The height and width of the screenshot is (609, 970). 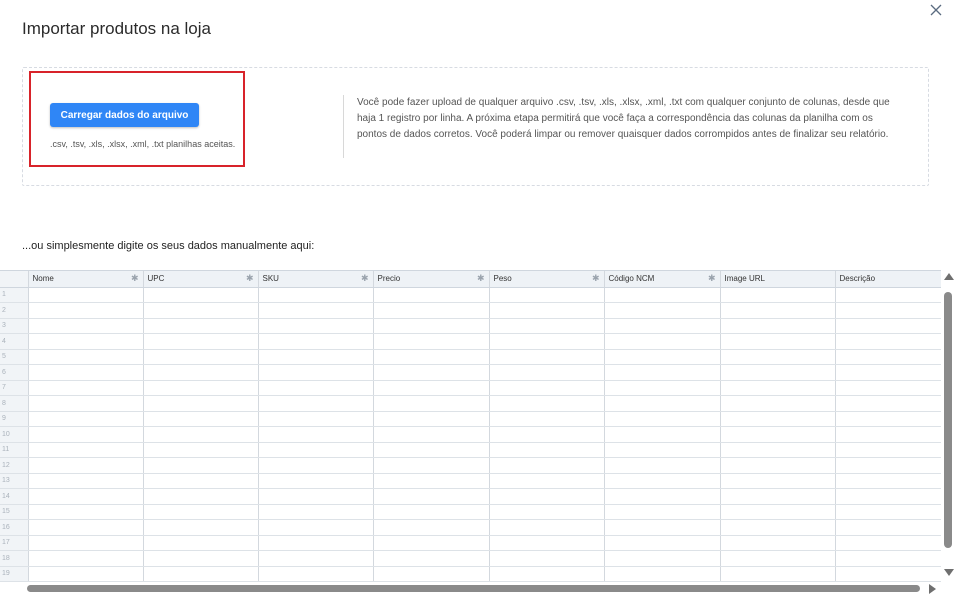 What do you see at coordinates (938, 12) in the screenshot?
I see `close-icon` at bounding box center [938, 12].